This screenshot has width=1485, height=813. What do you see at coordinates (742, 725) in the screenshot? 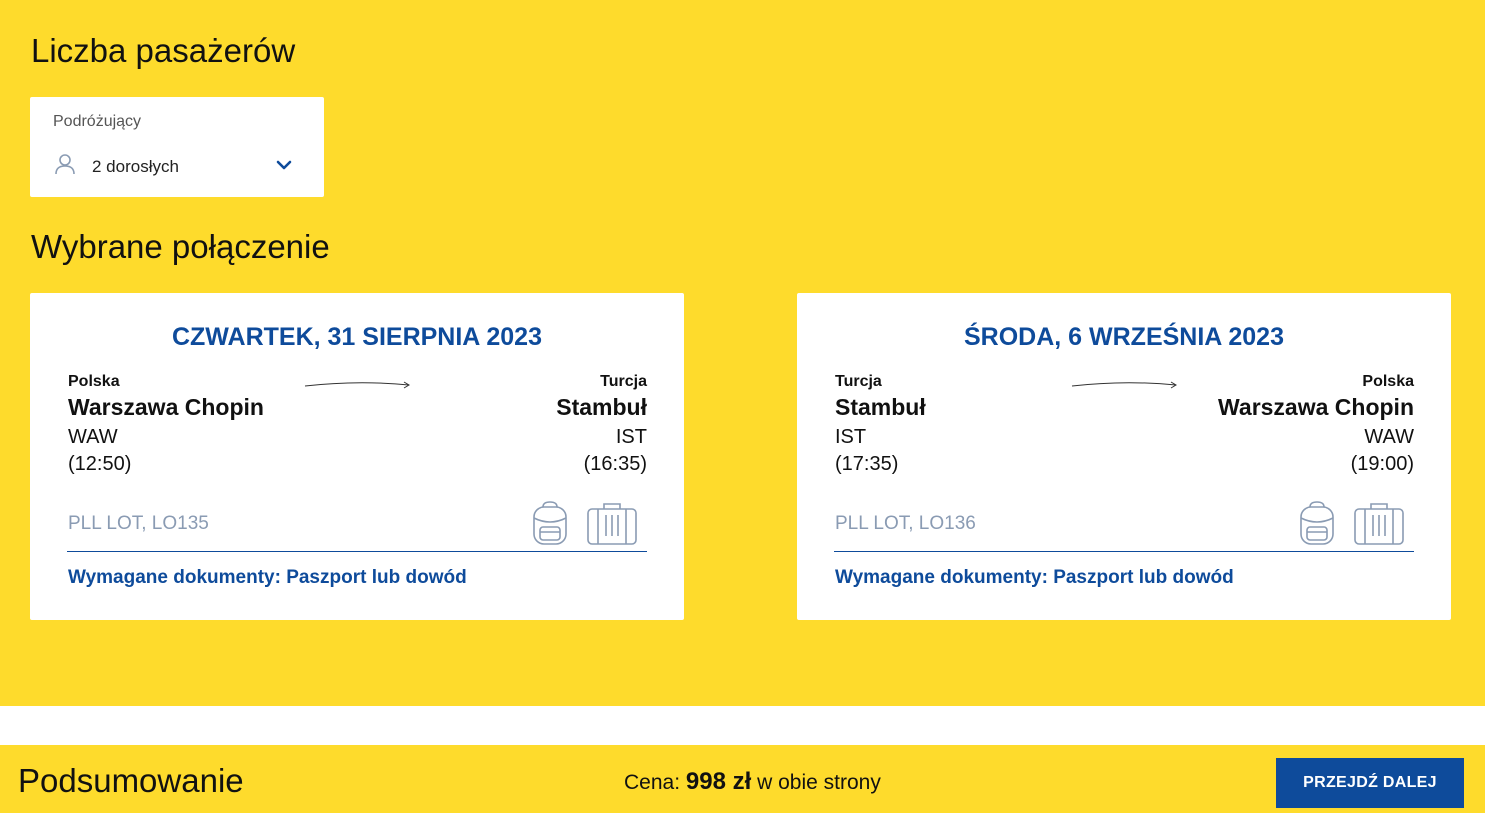
I see `separator-strip` at bounding box center [742, 725].